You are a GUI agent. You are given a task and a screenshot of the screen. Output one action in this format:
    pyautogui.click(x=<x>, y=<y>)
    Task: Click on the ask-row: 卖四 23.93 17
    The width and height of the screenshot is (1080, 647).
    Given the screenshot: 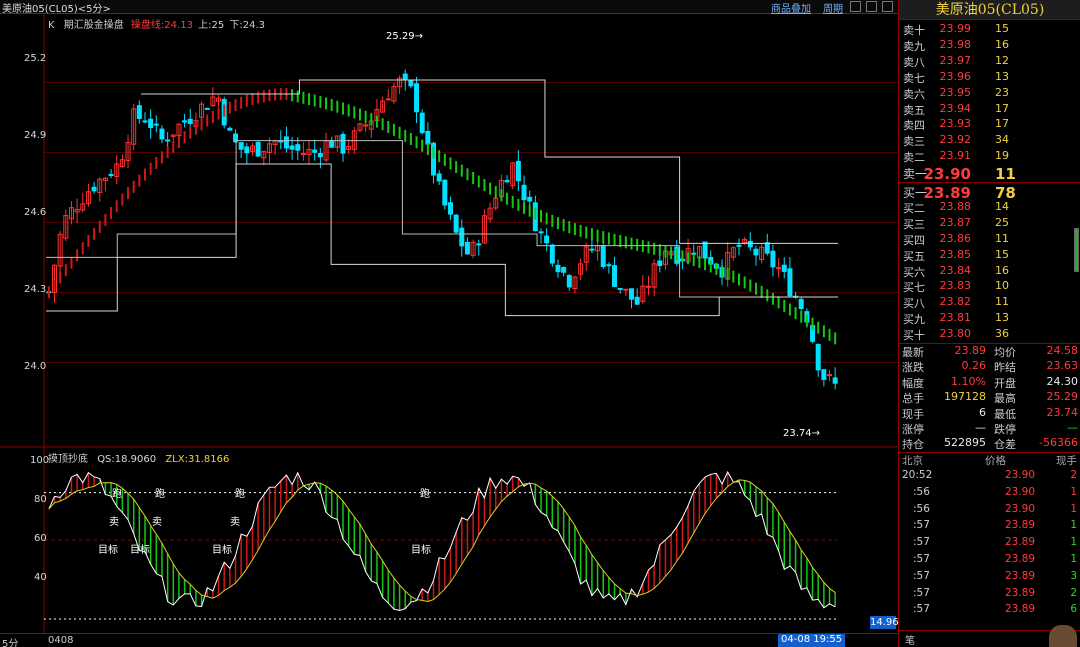 What is the action you would take?
    pyautogui.click(x=989, y=124)
    